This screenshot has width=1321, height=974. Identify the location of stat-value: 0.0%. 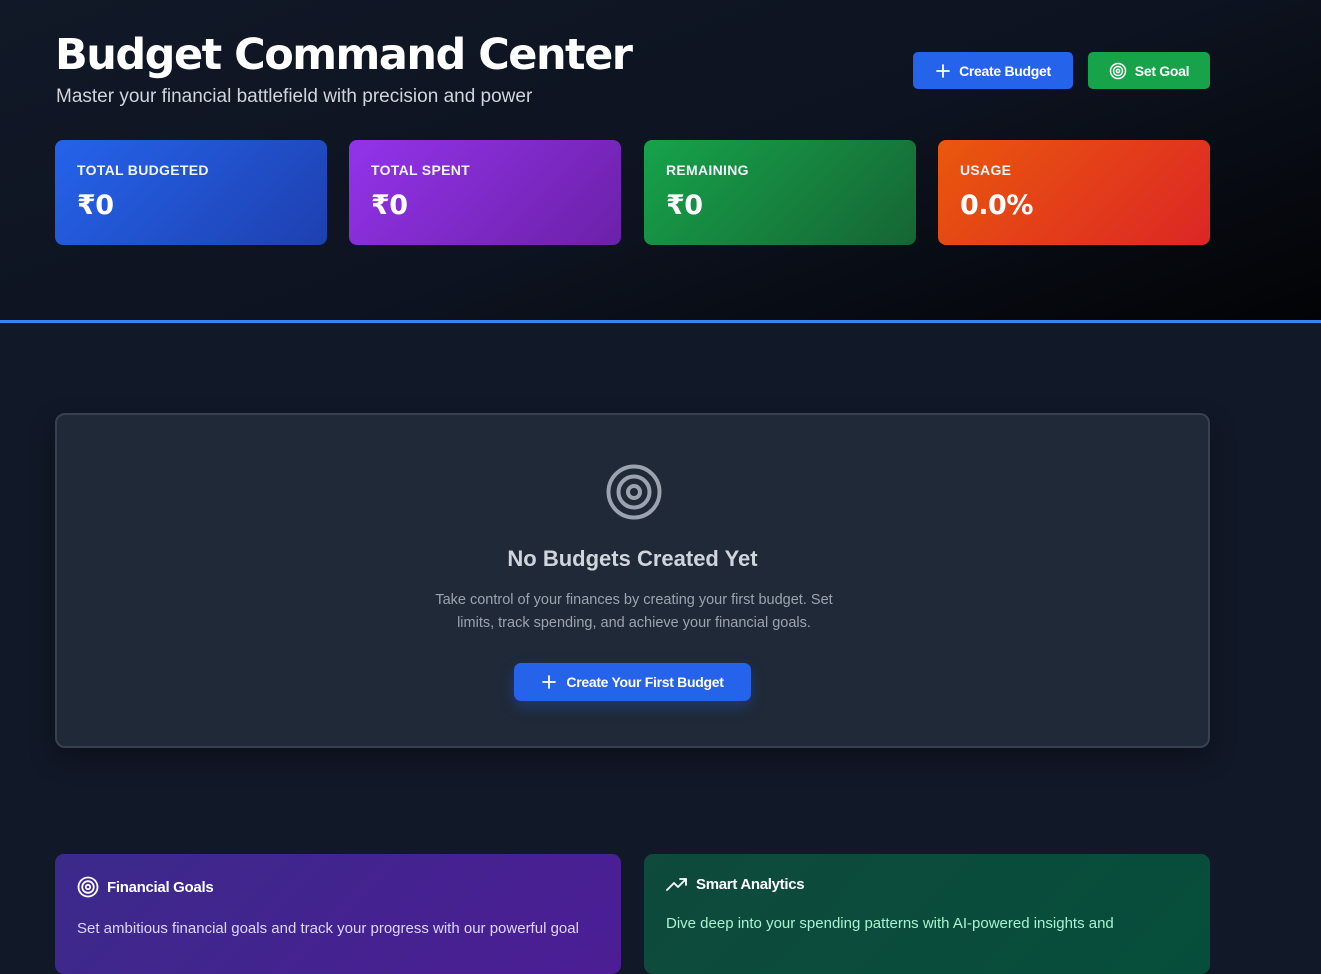
(996, 205).